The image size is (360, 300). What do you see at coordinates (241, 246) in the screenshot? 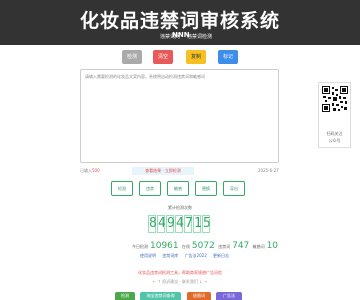
I see `stat-value-3: 747` at bounding box center [241, 246].